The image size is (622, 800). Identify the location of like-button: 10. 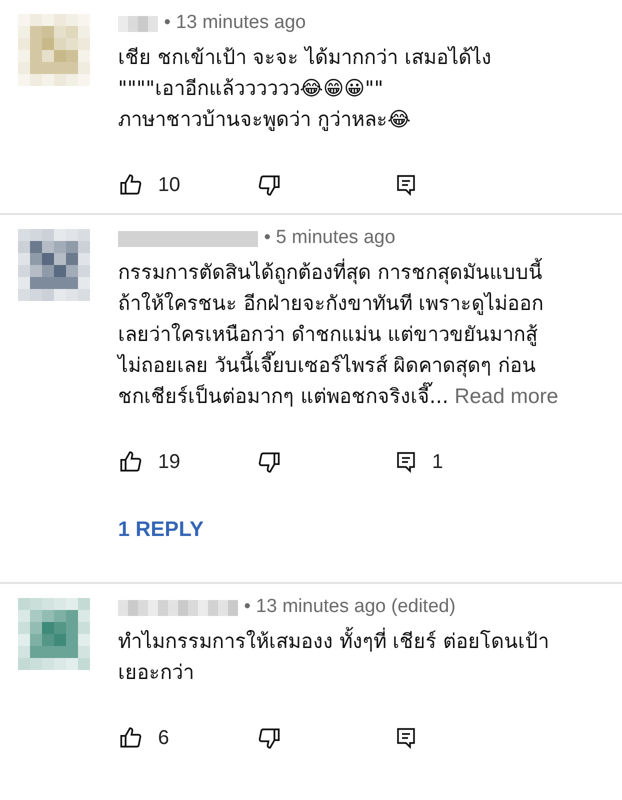
(187, 185).